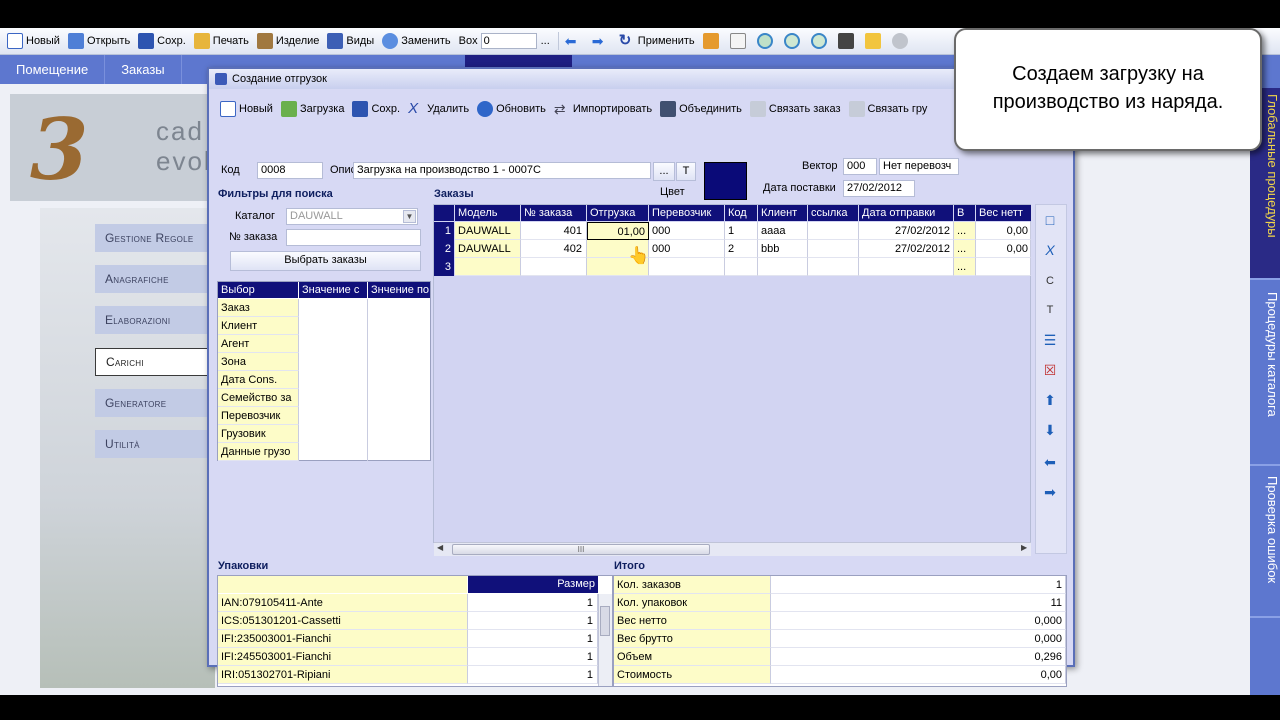 Image resolution: width=1280 pixels, height=720 pixels. I want to click on color-swatch, so click(725, 181).